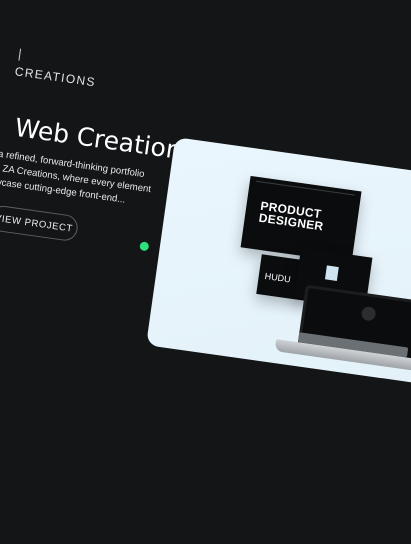 This screenshot has width=411, height=544. Describe the element at coordinates (331, 273) in the screenshot. I see `preview-thumbnail` at that location.